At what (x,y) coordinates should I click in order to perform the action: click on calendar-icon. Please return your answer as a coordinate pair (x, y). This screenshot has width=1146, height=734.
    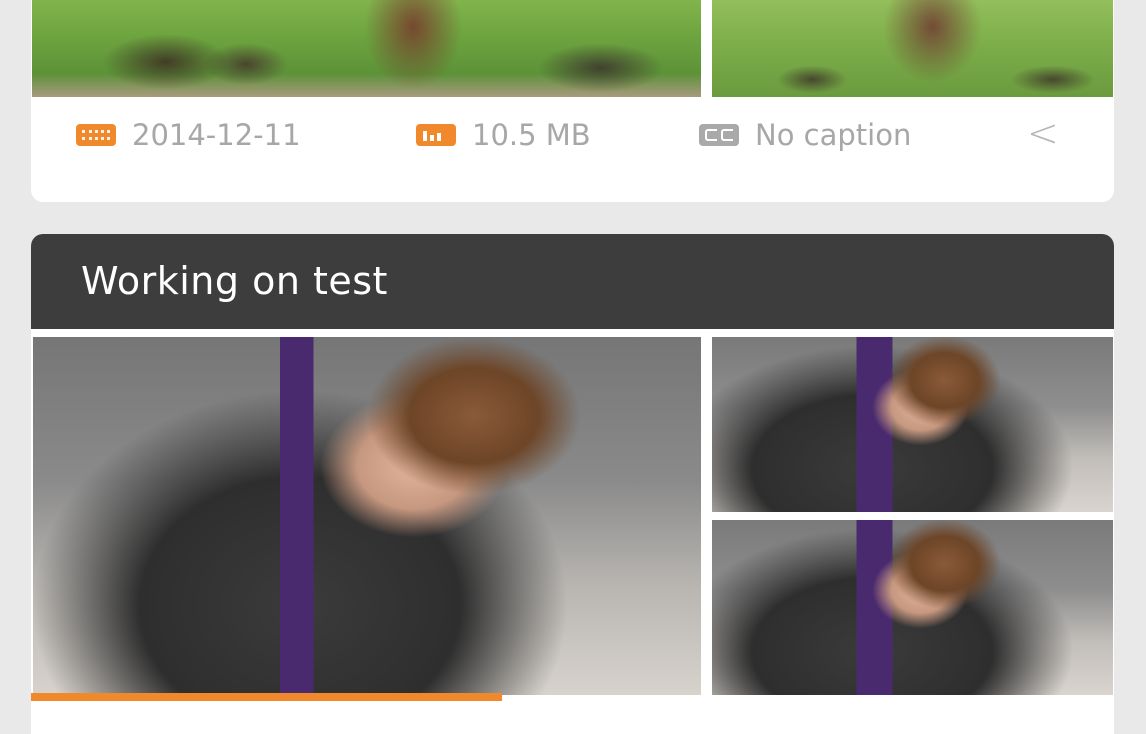
    Looking at the image, I should click on (96, 135).